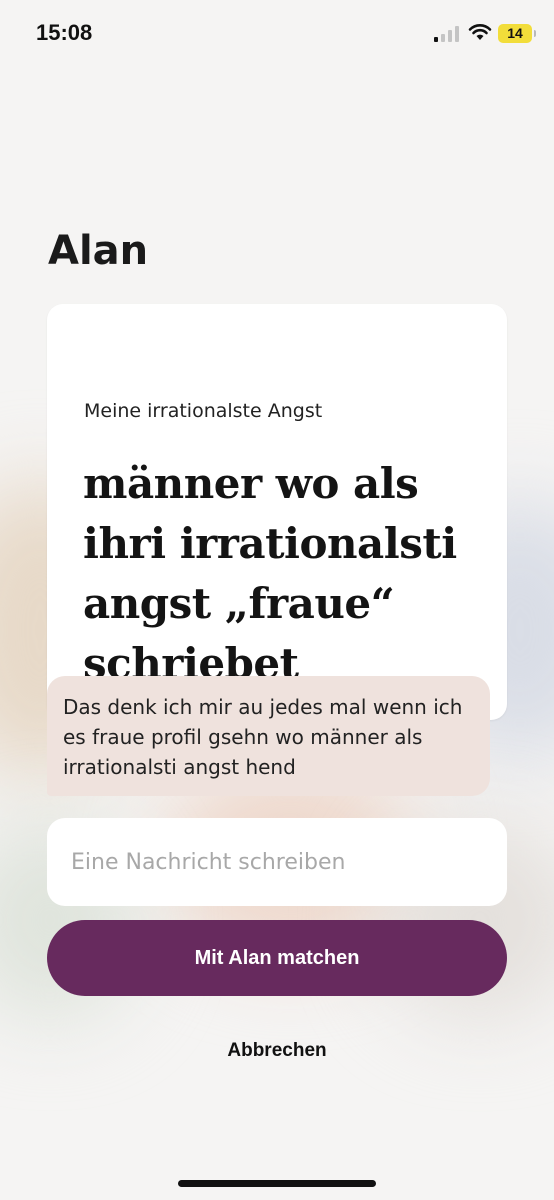  Describe the element at coordinates (277, 1183) in the screenshot. I see `home-indicator` at that location.